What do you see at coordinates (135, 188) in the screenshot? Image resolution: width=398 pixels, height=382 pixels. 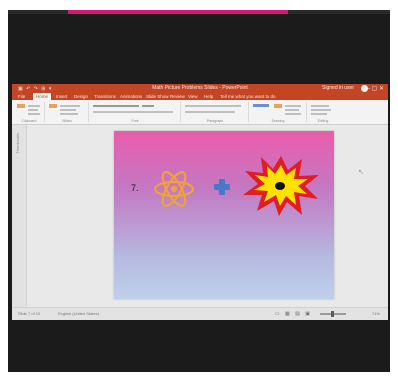 I see `problem-number: 7.` at bounding box center [135, 188].